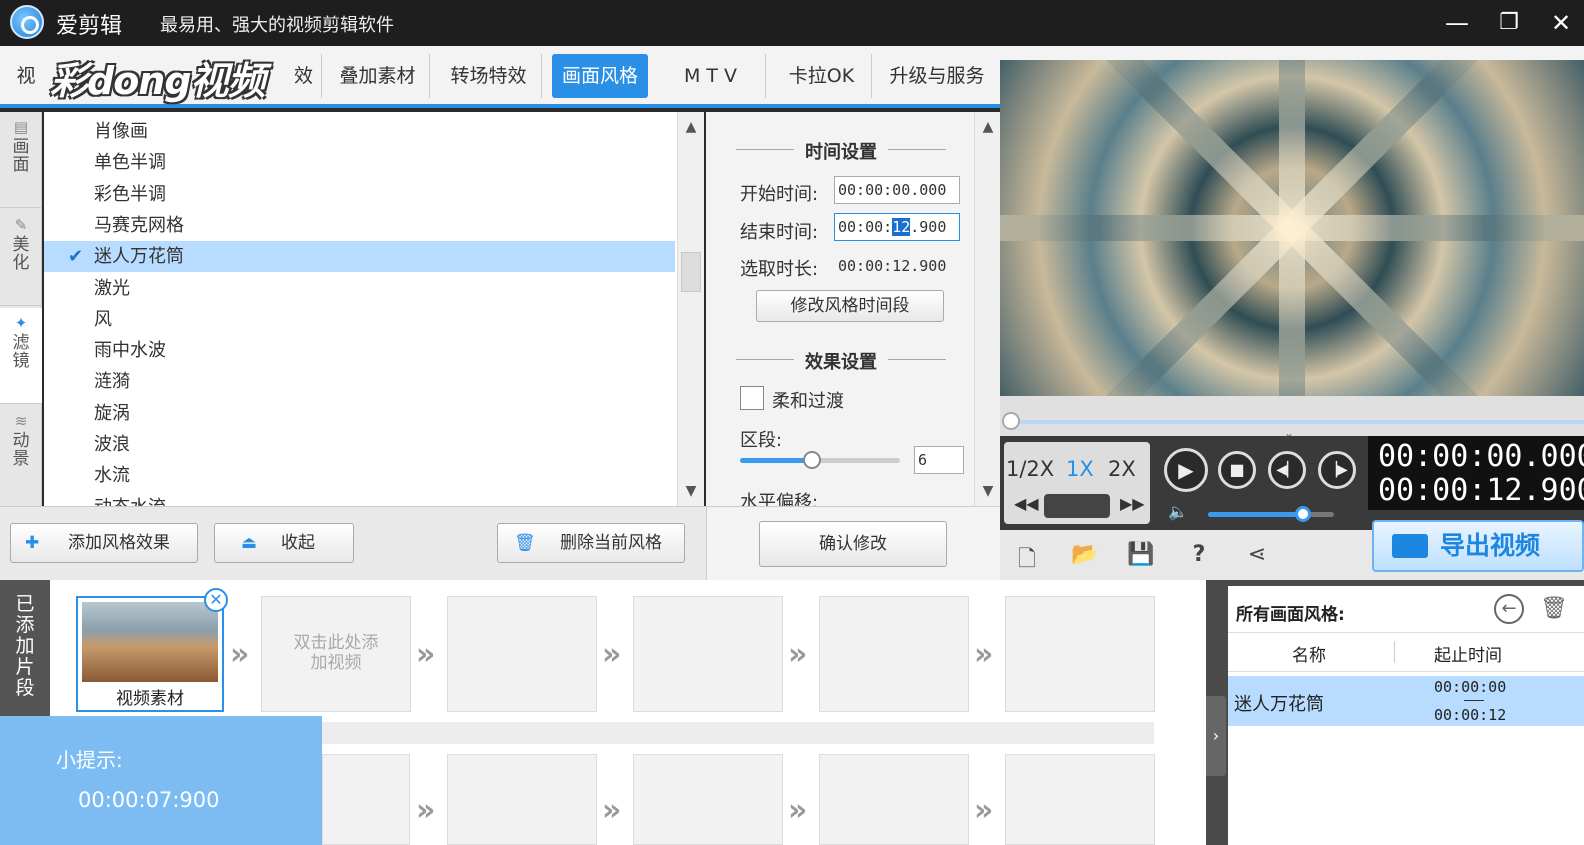  What do you see at coordinates (161, 780) in the screenshot?
I see `hint-box: 小提示: 00:00:07:900` at bounding box center [161, 780].